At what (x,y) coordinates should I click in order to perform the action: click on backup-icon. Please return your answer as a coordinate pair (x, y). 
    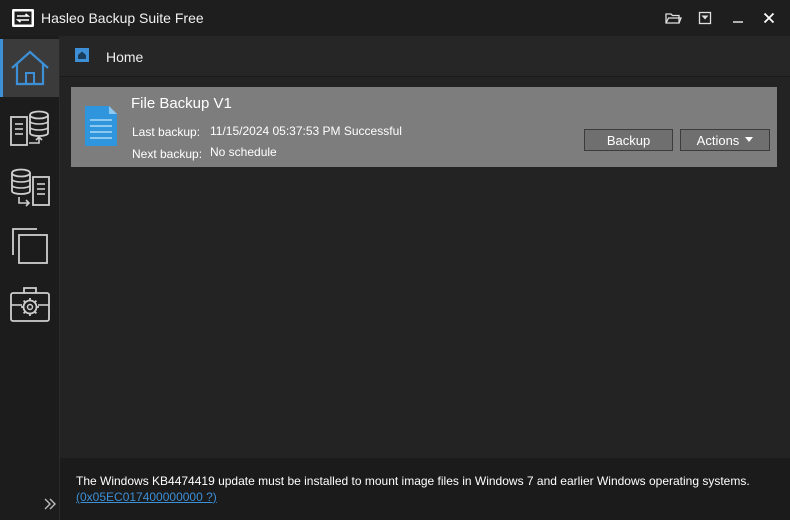
    Looking at the image, I should click on (29, 128).